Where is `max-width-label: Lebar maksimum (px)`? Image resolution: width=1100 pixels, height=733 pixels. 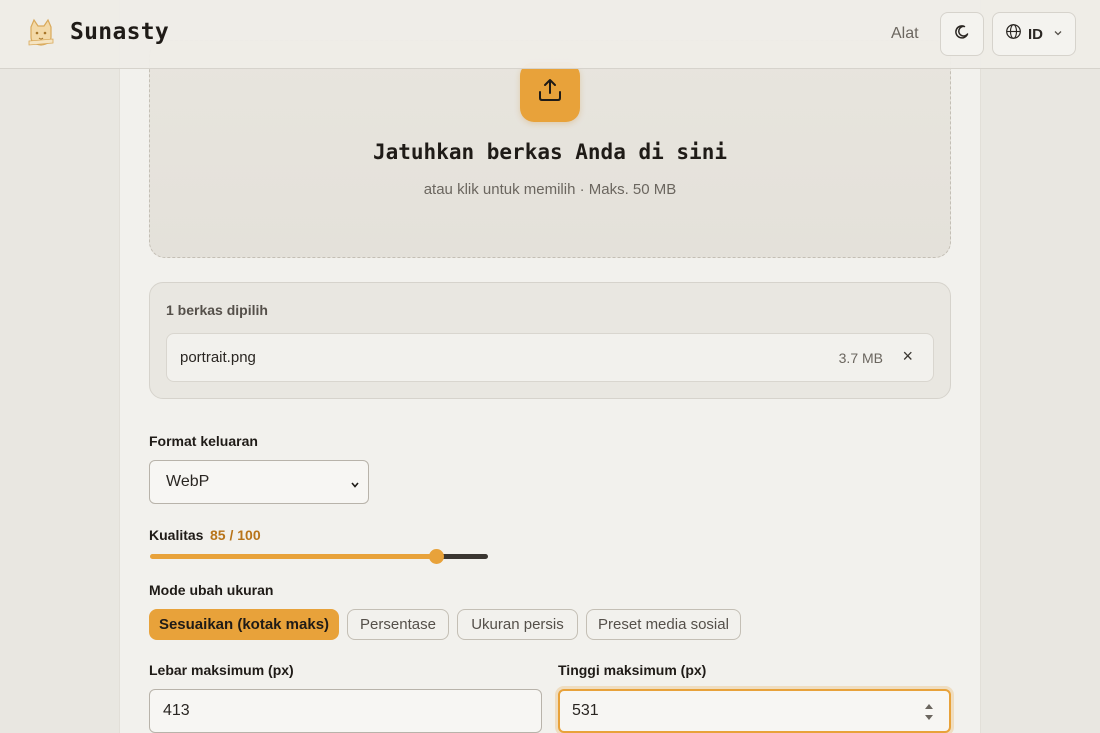 max-width-label: Lebar maksimum (px) is located at coordinates (221, 670).